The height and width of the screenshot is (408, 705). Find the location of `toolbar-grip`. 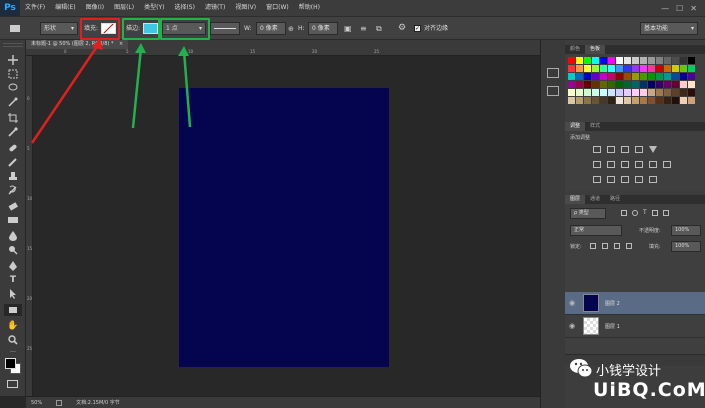

toolbar-grip is located at coordinates (13, 45).